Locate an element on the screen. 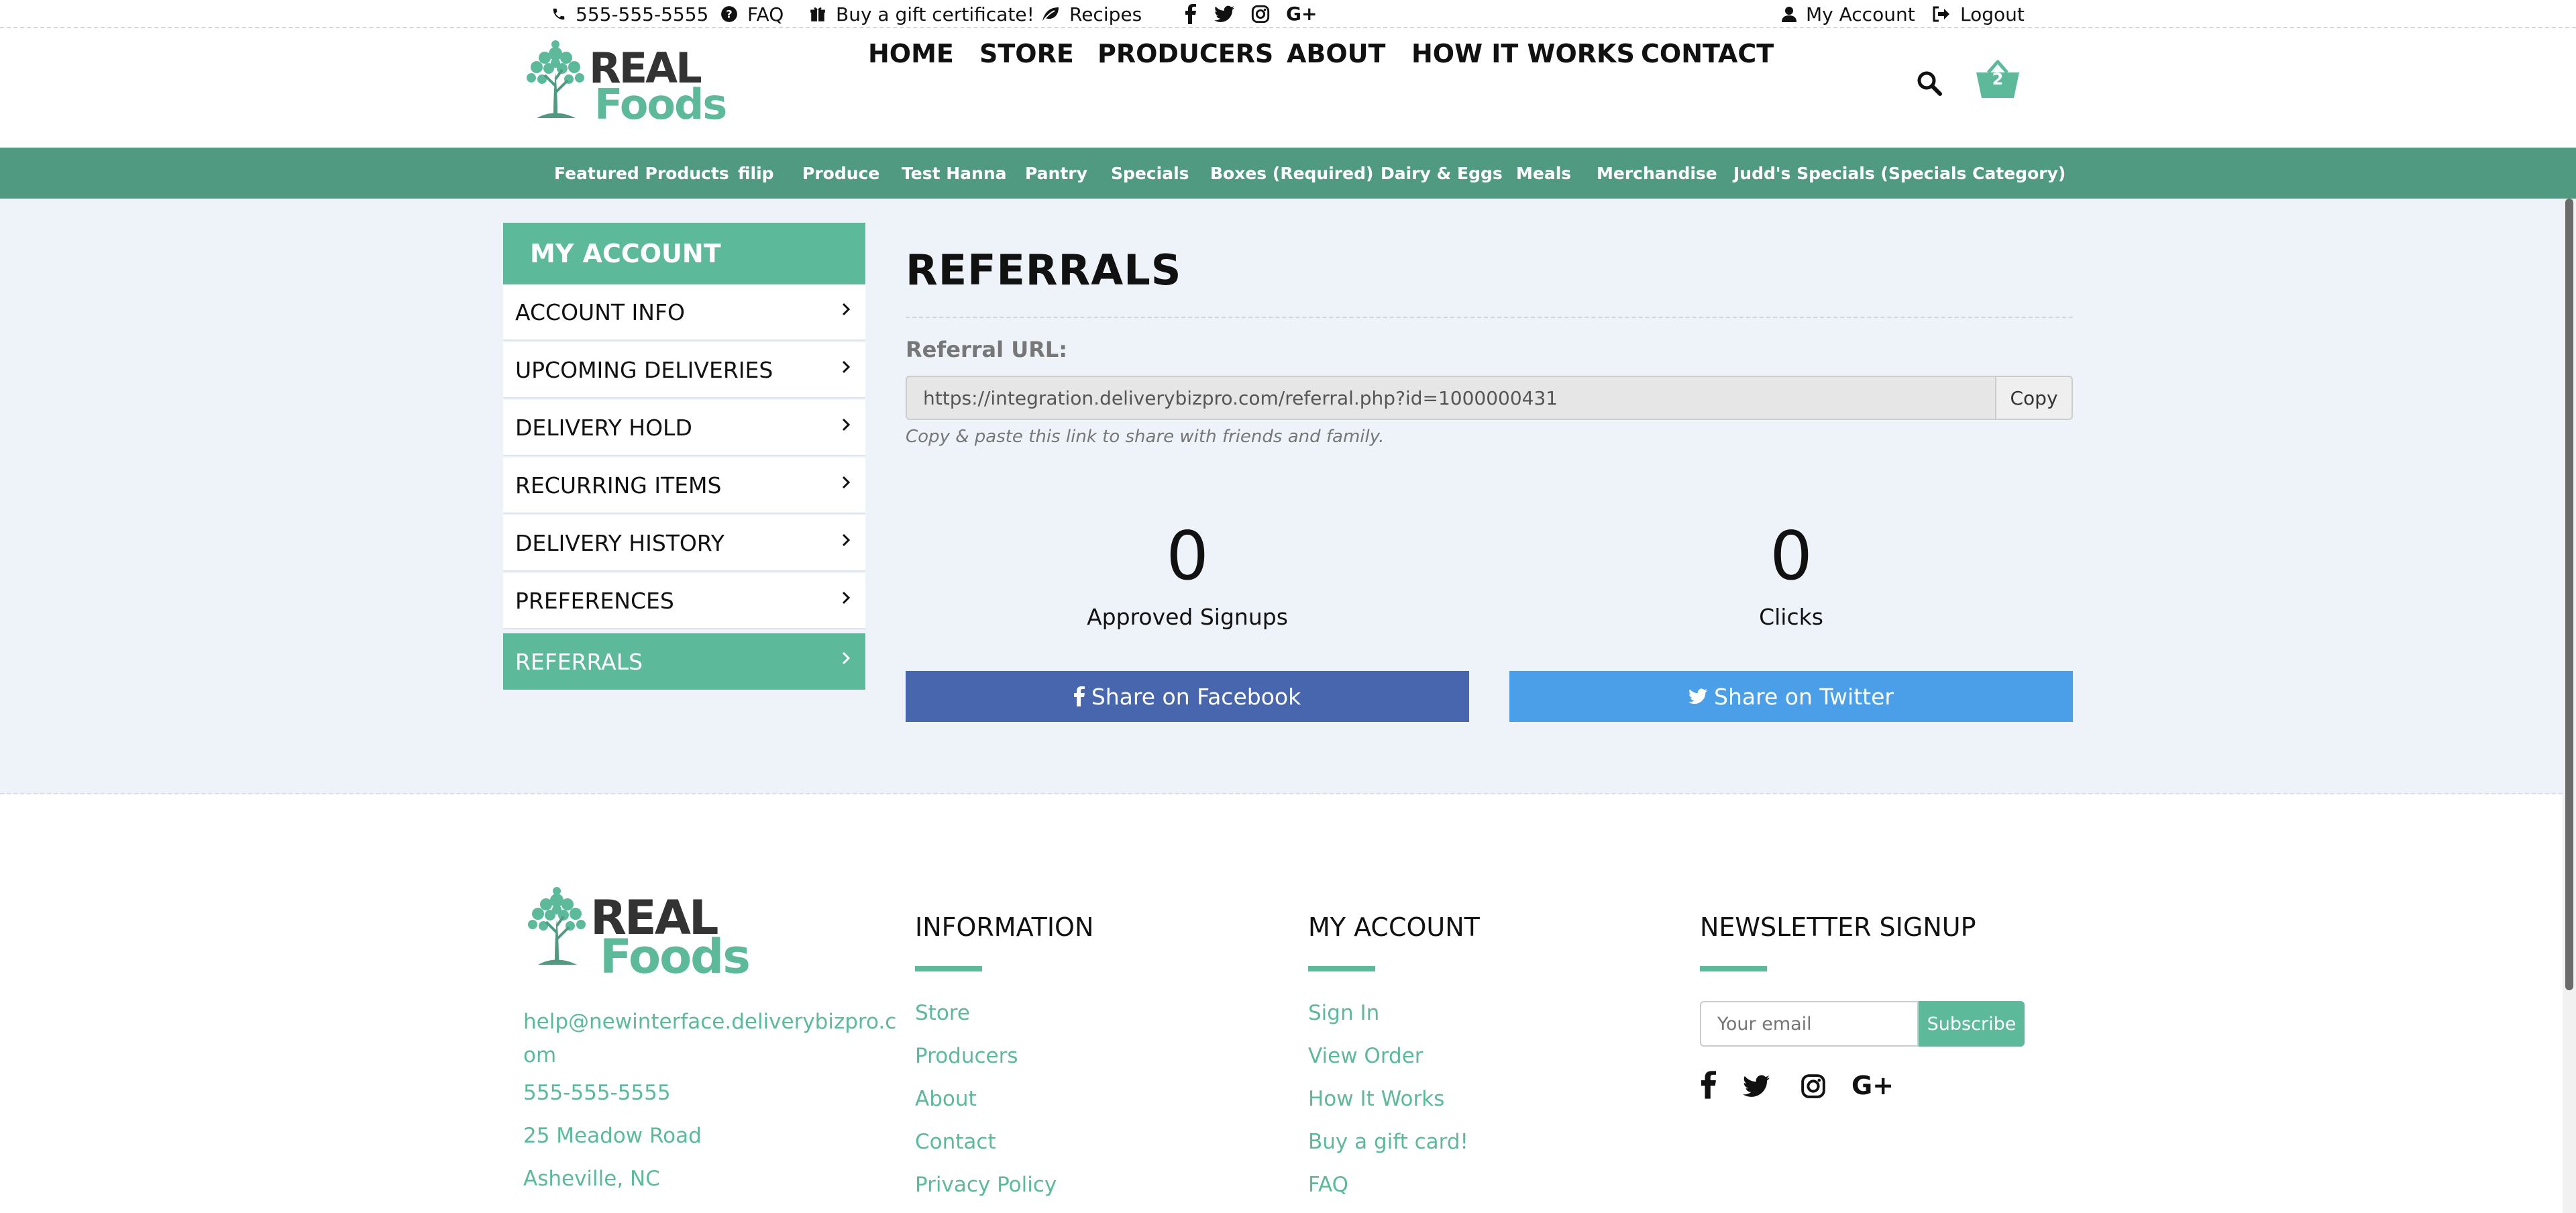 Image resolution: width=2576 pixels, height=1213 pixels. subscribe-button: Subscribe is located at coordinates (1972, 1024).